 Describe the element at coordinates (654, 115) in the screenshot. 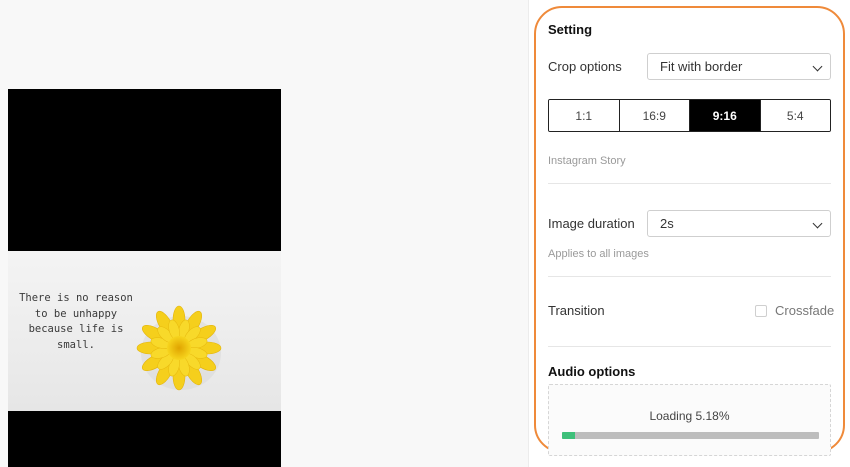

I see `ratio-button-16-9: 16:9` at that location.